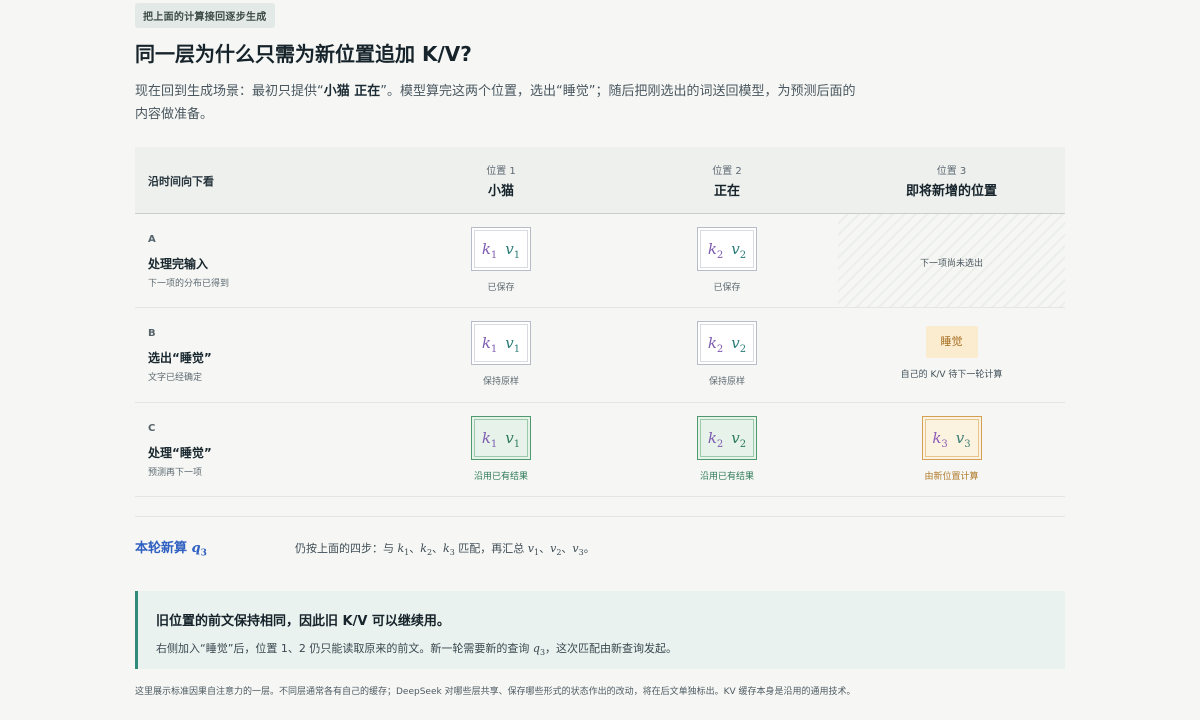  I want to click on row-title: 处理完输入, so click(178, 264).